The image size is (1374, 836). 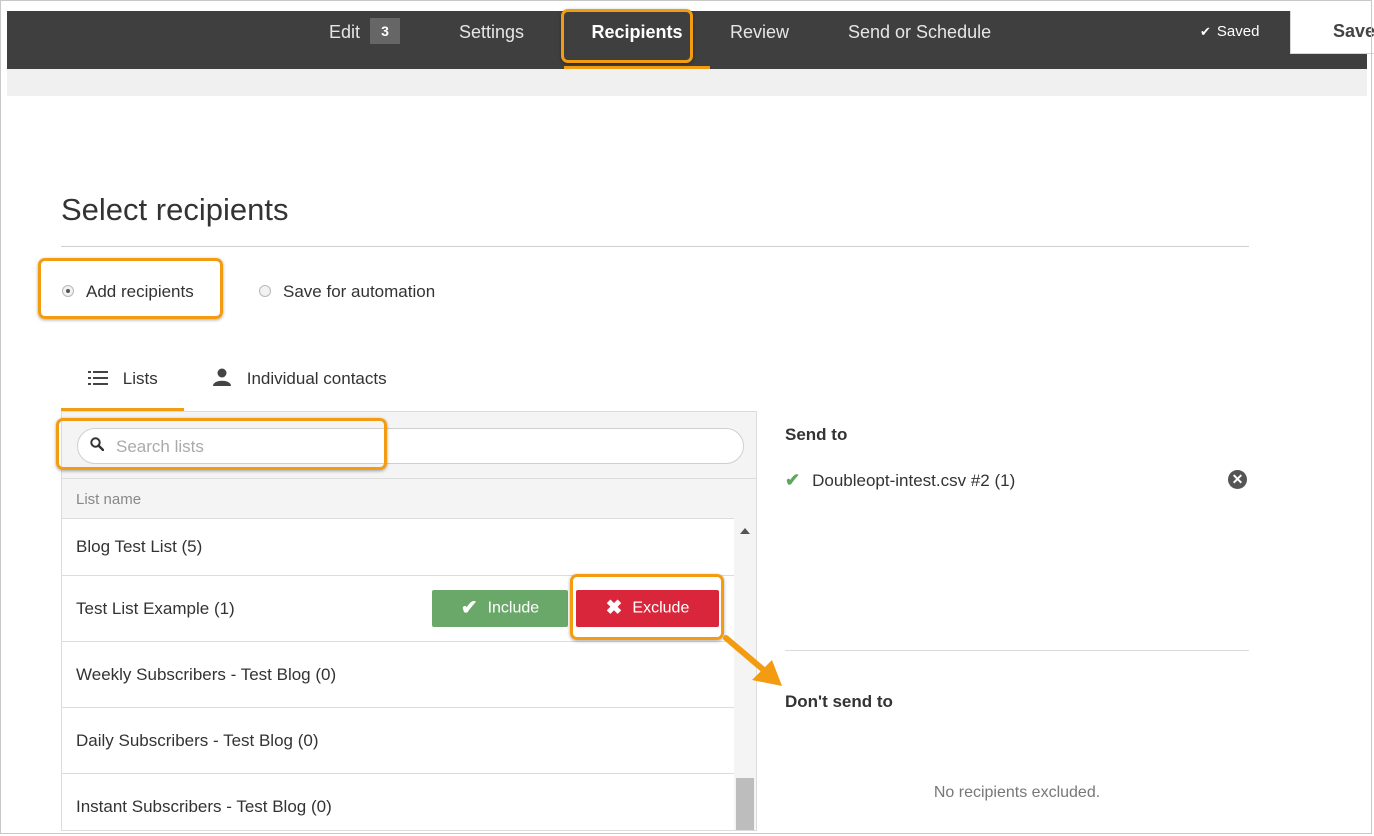 What do you see at coordinates (398, 740) in the screenshot?
I see `list-row: Daily Subscribers - Test Blog (0)` at bounding box center [398, 740].